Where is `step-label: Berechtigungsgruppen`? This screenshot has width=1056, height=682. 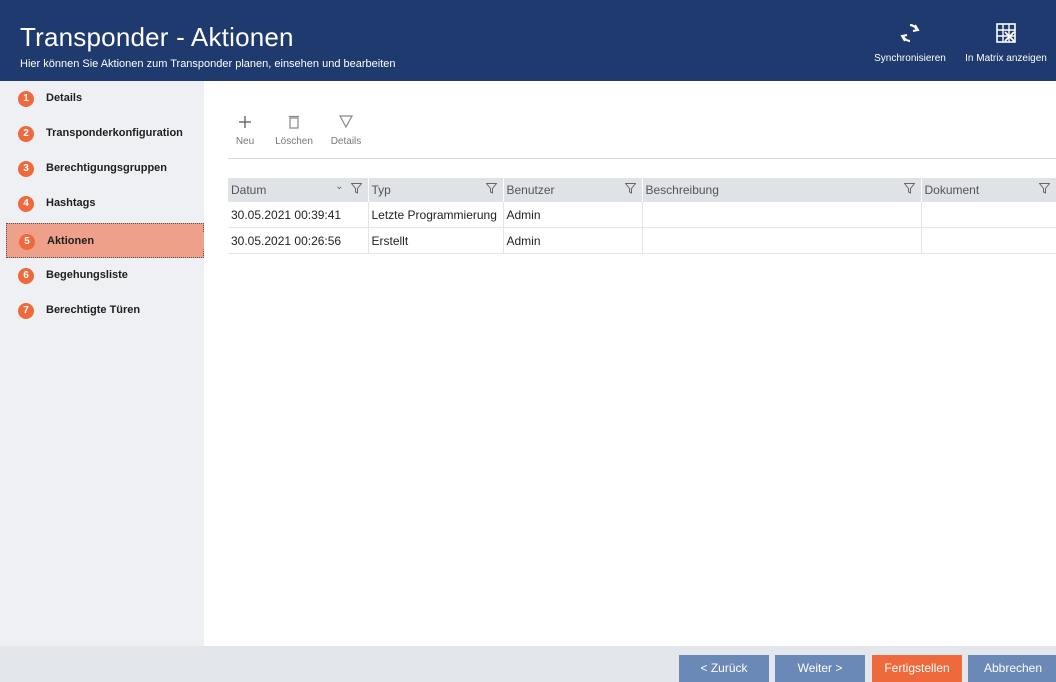 step-label: Berechtigungsgruppen is located at coordinates (107, 168).